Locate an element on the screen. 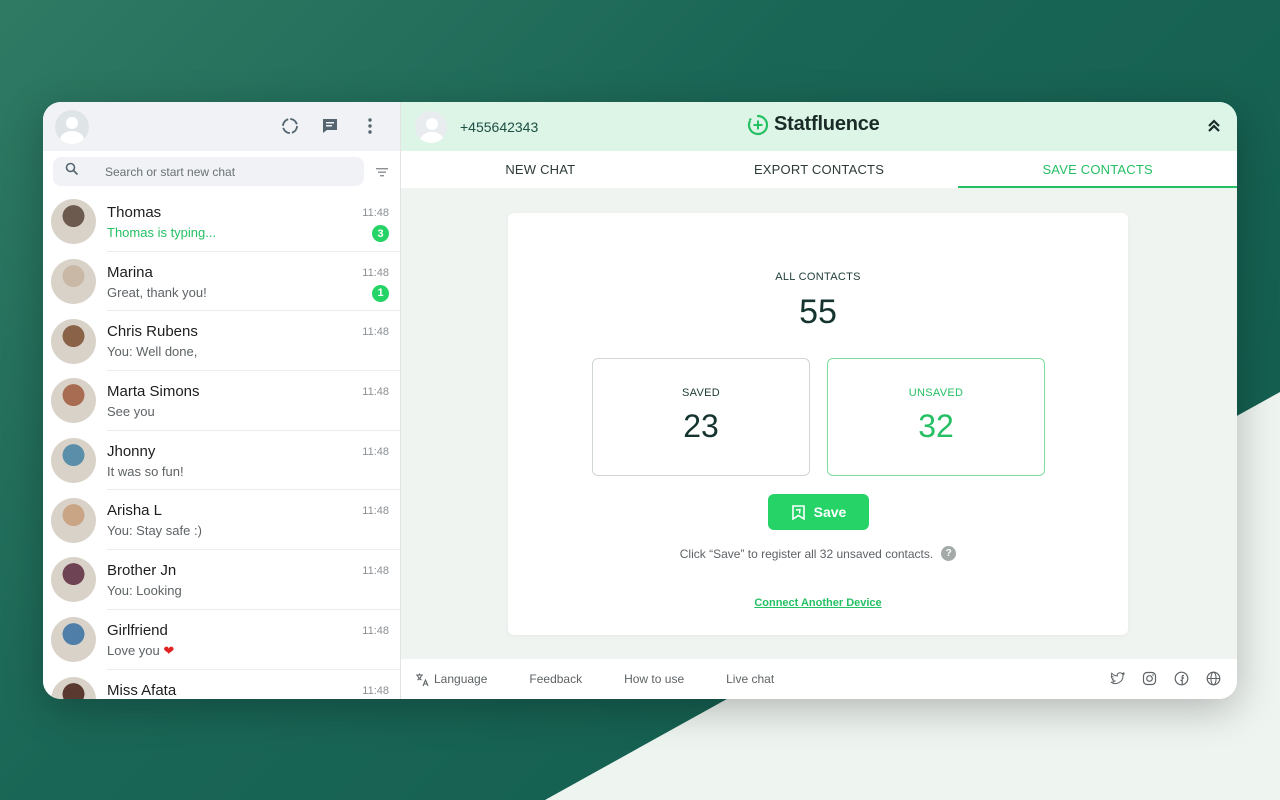 This screenshot has height=800, width=1280. save-button: Save is located at coordinates (818, 512).